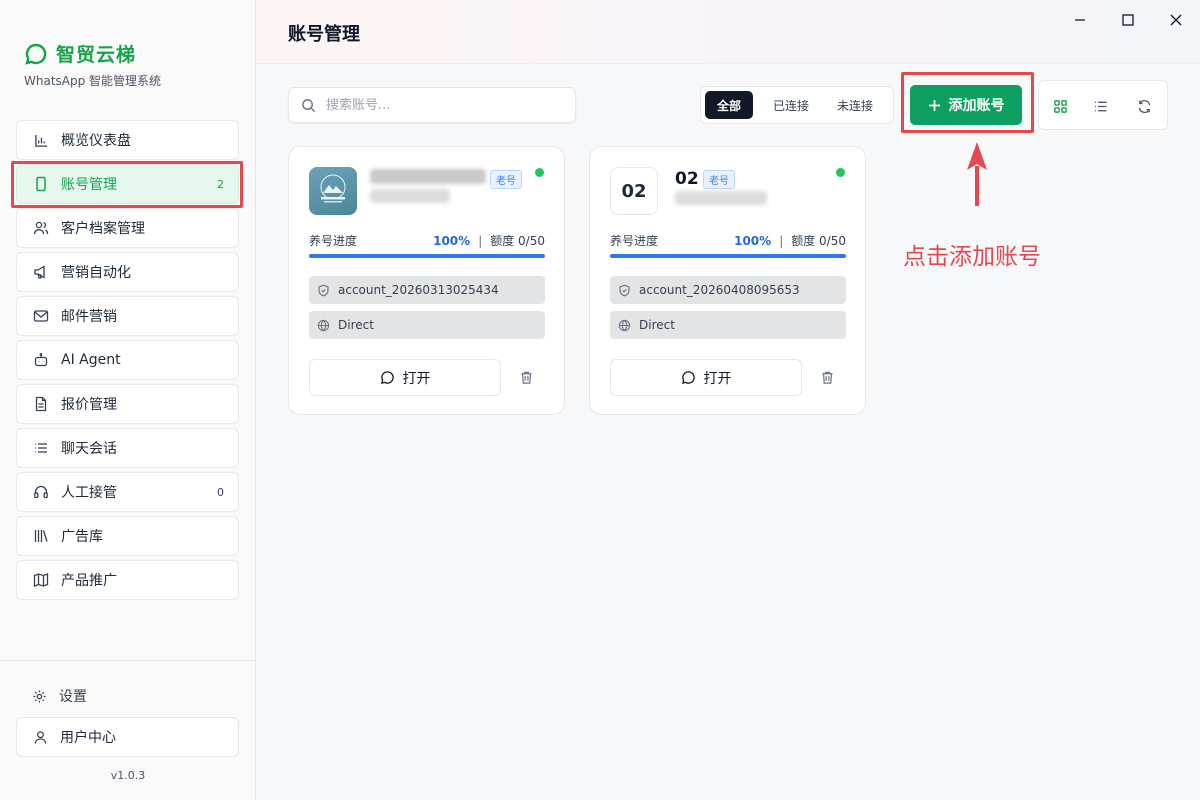 The width and height of the screenshot is (1200, 800). What do you see at coordinates (82, 537) in the screenshot?
I see `sidebar-item-label: 广告库` at bounding box center [82, 537].